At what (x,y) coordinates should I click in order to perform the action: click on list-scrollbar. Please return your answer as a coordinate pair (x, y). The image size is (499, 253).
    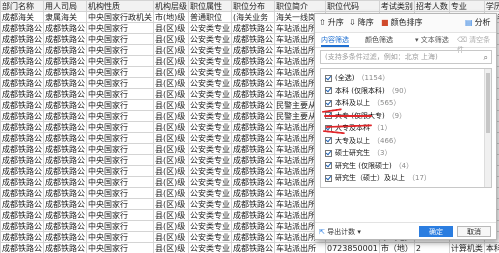
    Looking at the image, I should click on (487, 128).